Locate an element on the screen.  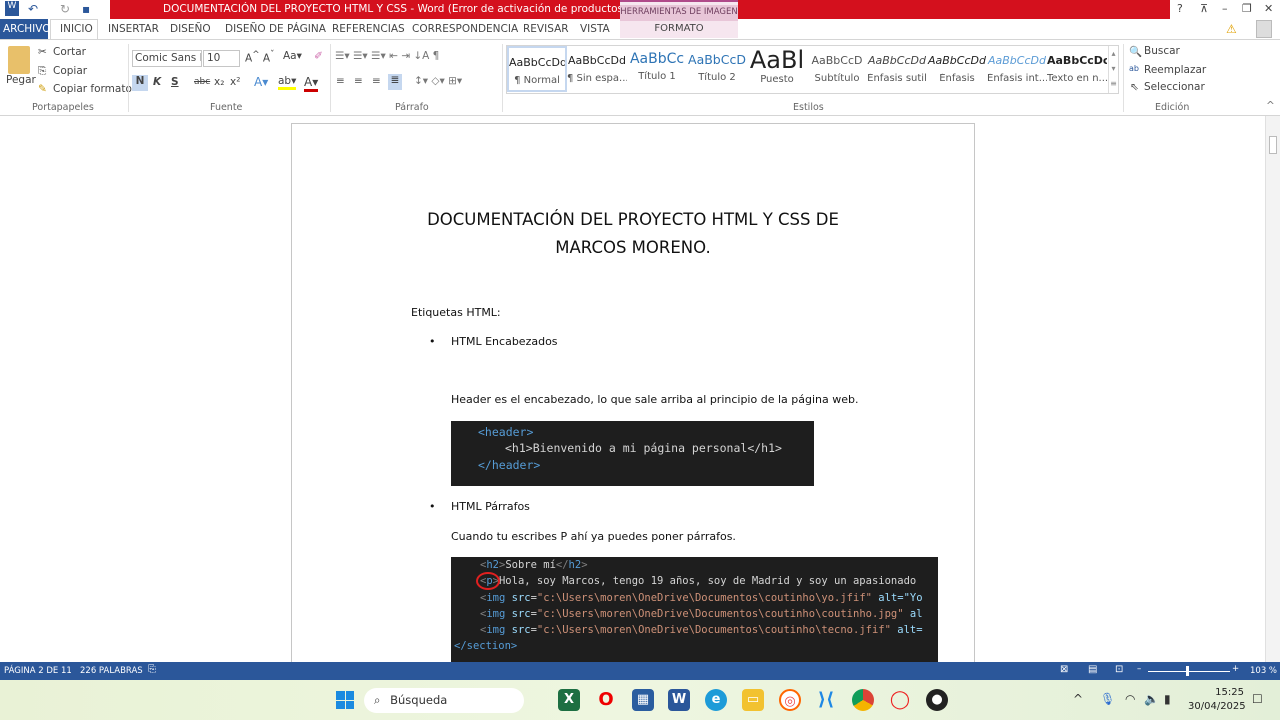
align-right-icon: ≡ is located at coordinates (376, 81).